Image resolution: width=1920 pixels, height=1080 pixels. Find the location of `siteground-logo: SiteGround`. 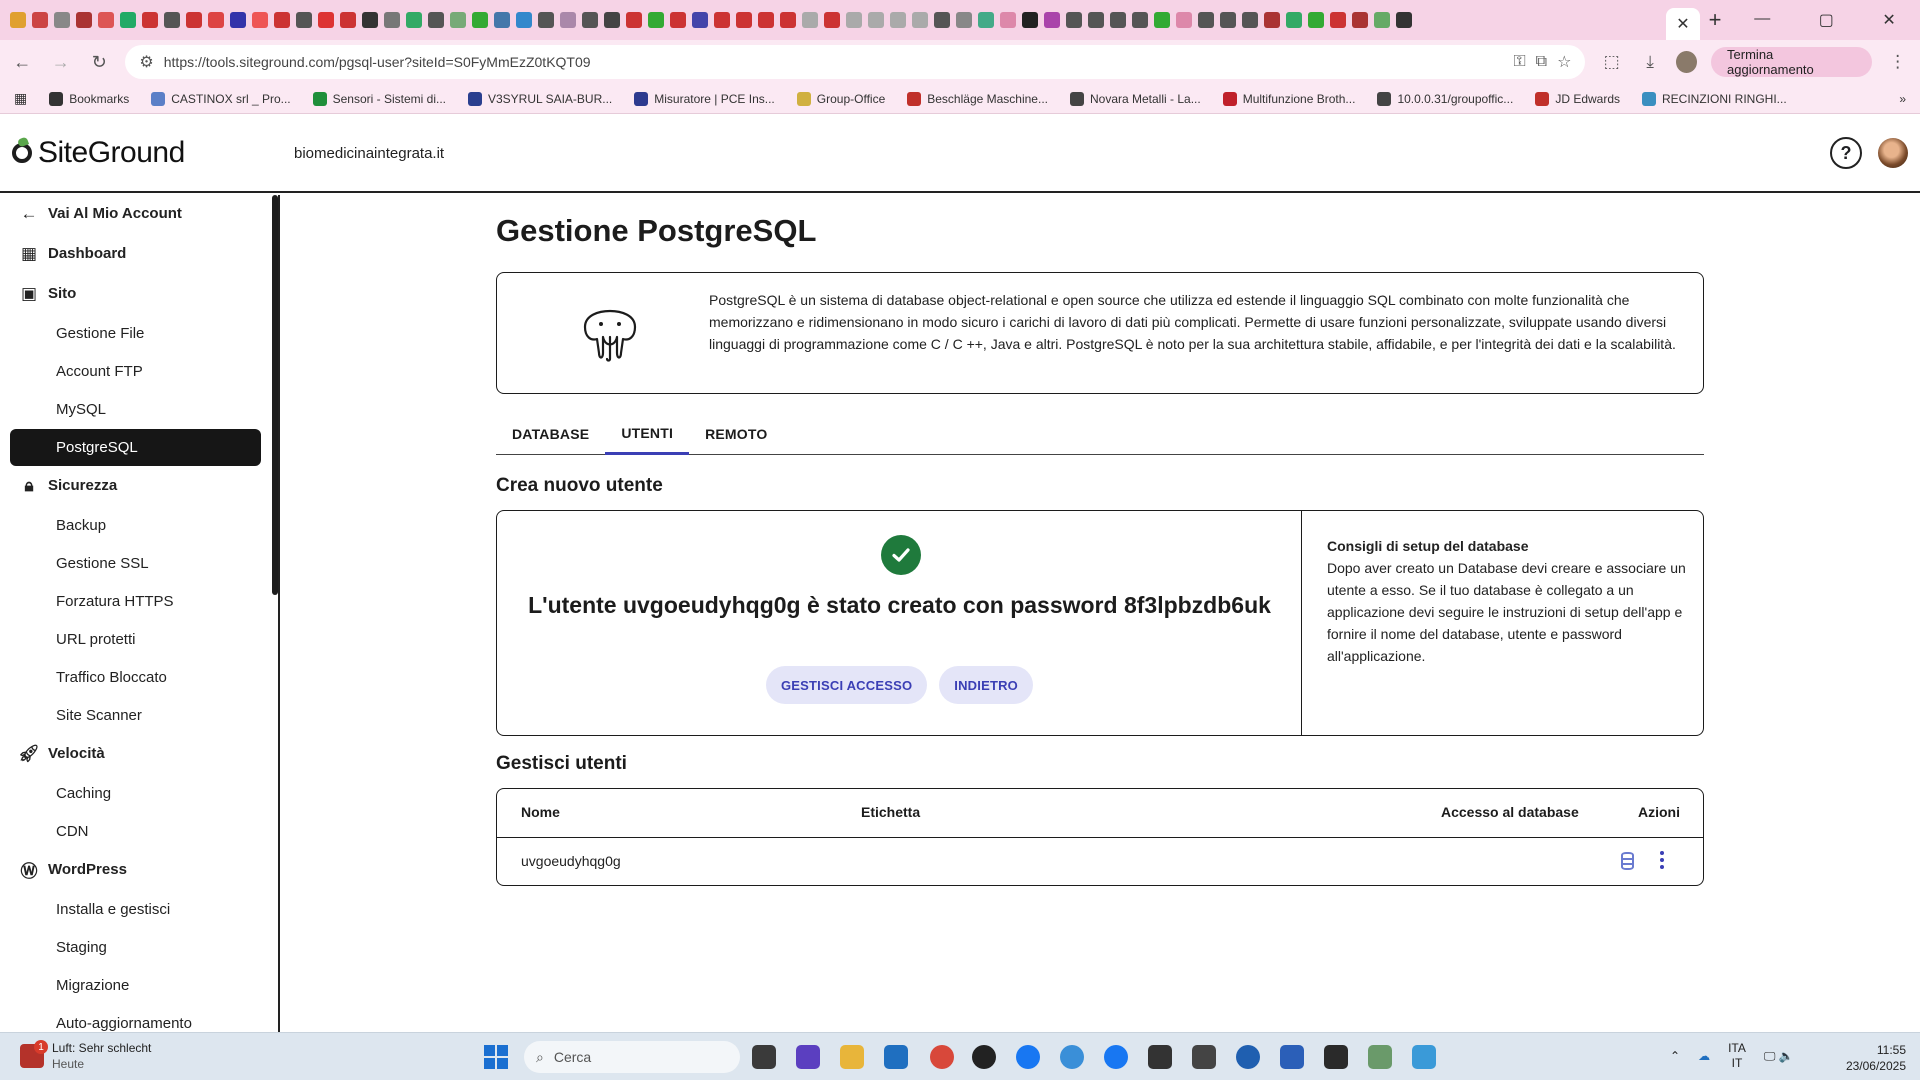

siteground-logo: SiteGround is located at coordinates (153, 153).